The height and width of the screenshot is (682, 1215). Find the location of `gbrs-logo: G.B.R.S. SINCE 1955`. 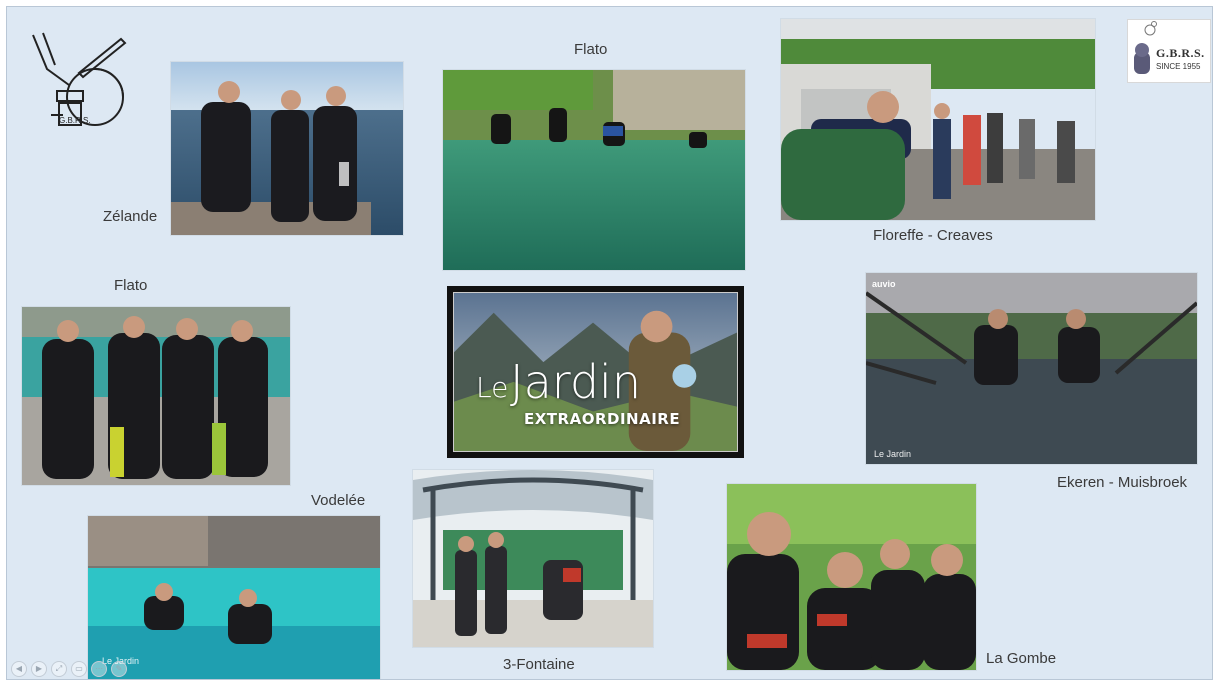

gbrs-logo: G.B.R.S. SINCE 1955 is located at coordinates (1169, 51).